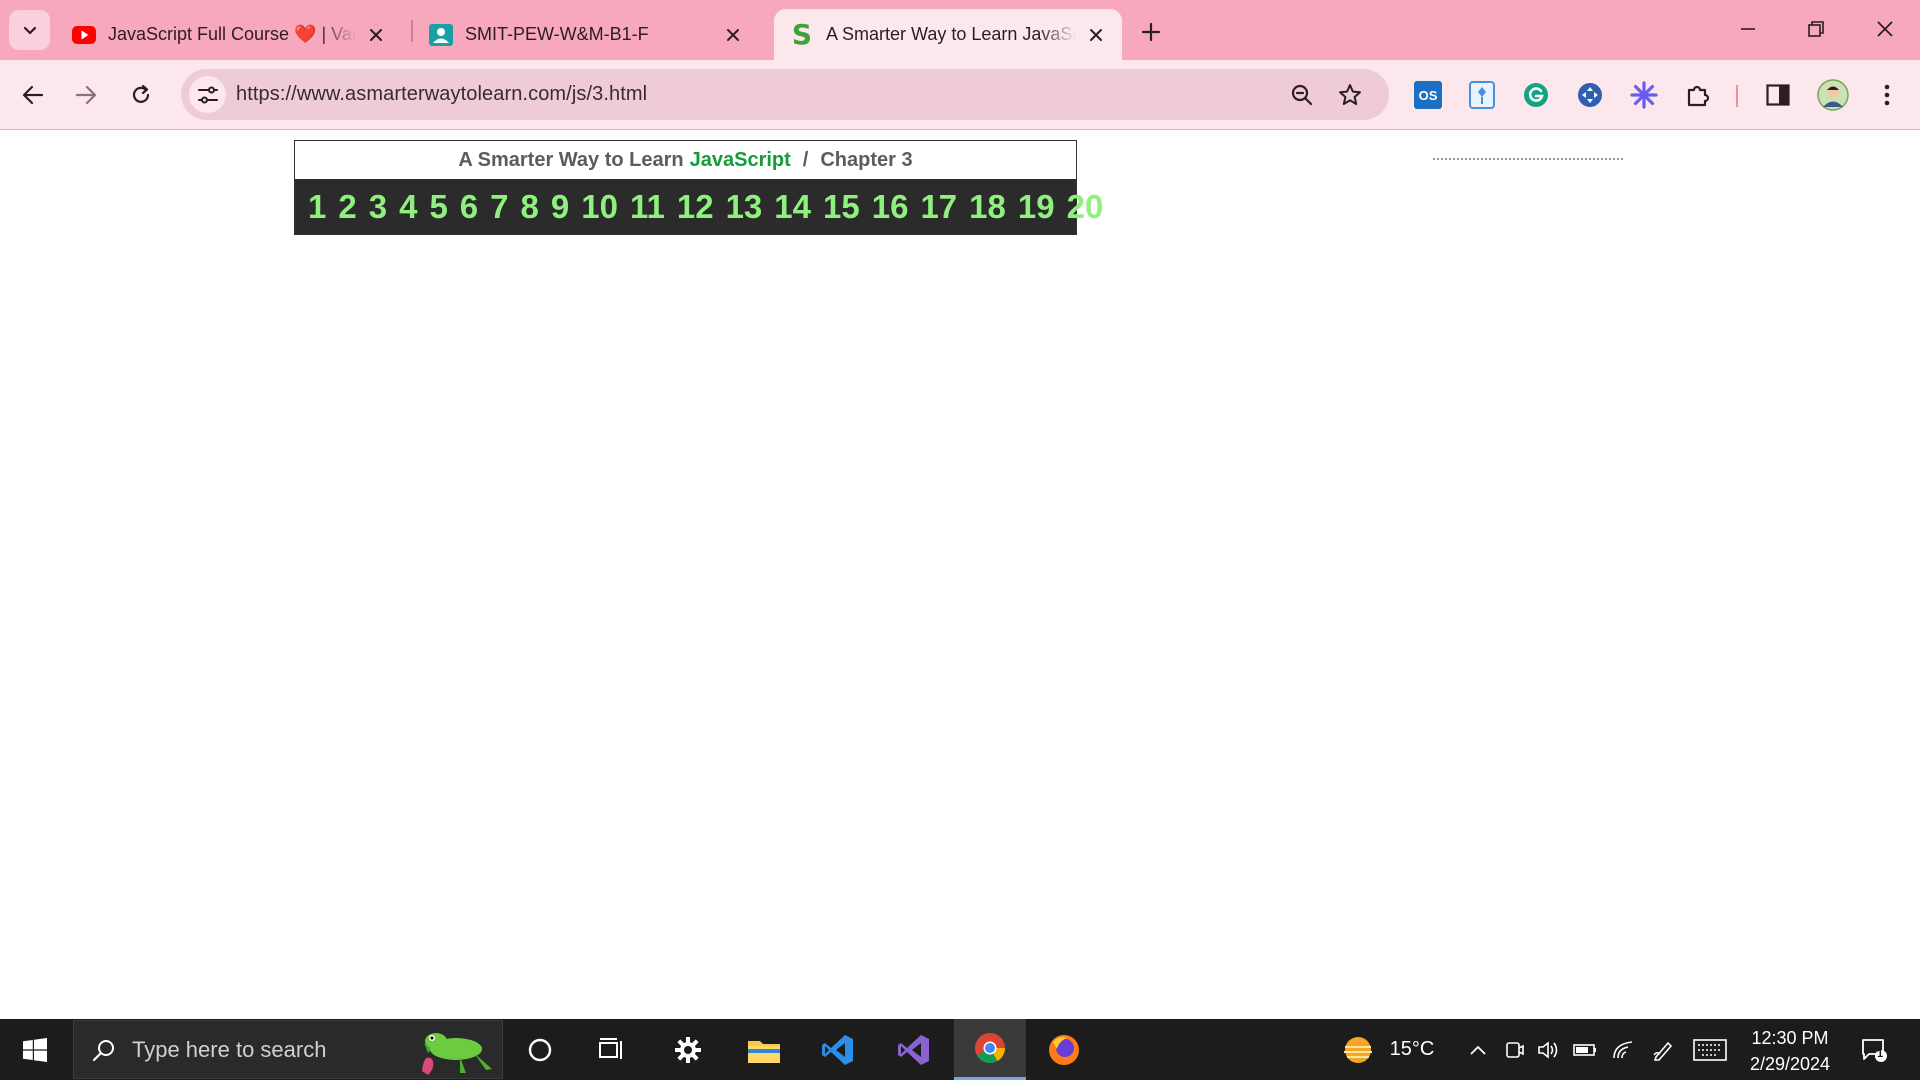 The image size is (1920, 1080). Describe the element at coordinates (229, 34) in the screenshot. I see `tab-youtube: JavaScript Full Course ❤️ | Varia` at that location.